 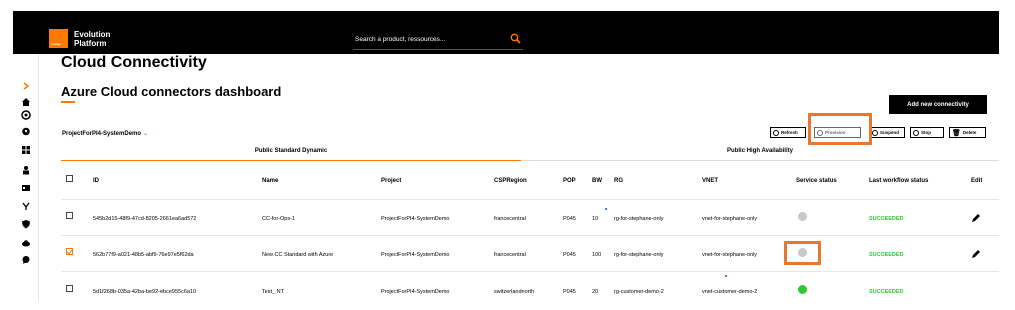 What do you see at coordinates (916, 132) in the screenshot?
I see `stop-icon` at bounding box center [916, 132].